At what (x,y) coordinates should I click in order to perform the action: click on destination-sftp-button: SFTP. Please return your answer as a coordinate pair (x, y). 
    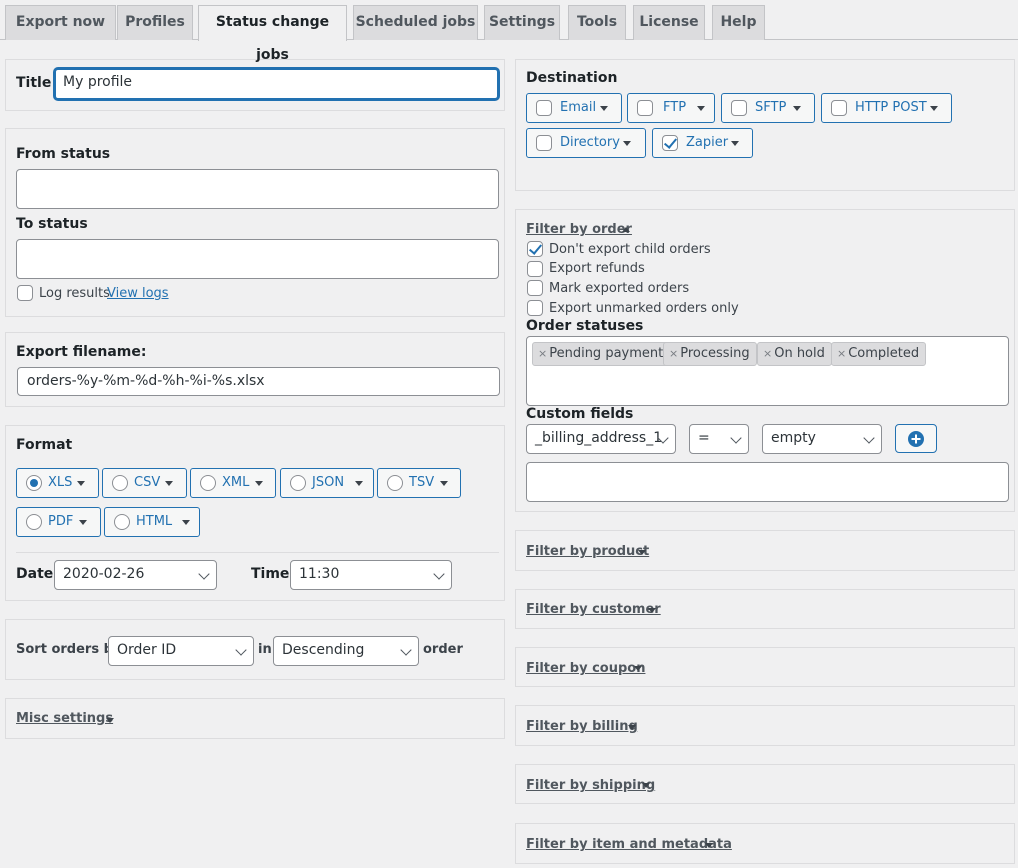
    Looking at the image, I should click on (768, 108).